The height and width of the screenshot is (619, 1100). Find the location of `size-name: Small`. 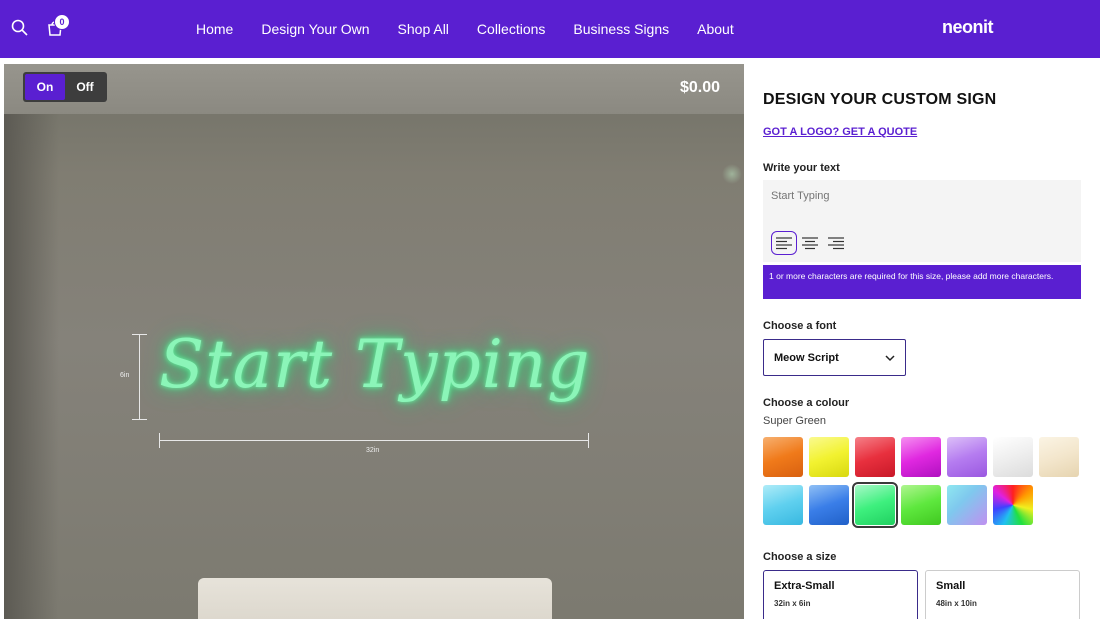

size-name: Small is located at coordinates (951, 586).